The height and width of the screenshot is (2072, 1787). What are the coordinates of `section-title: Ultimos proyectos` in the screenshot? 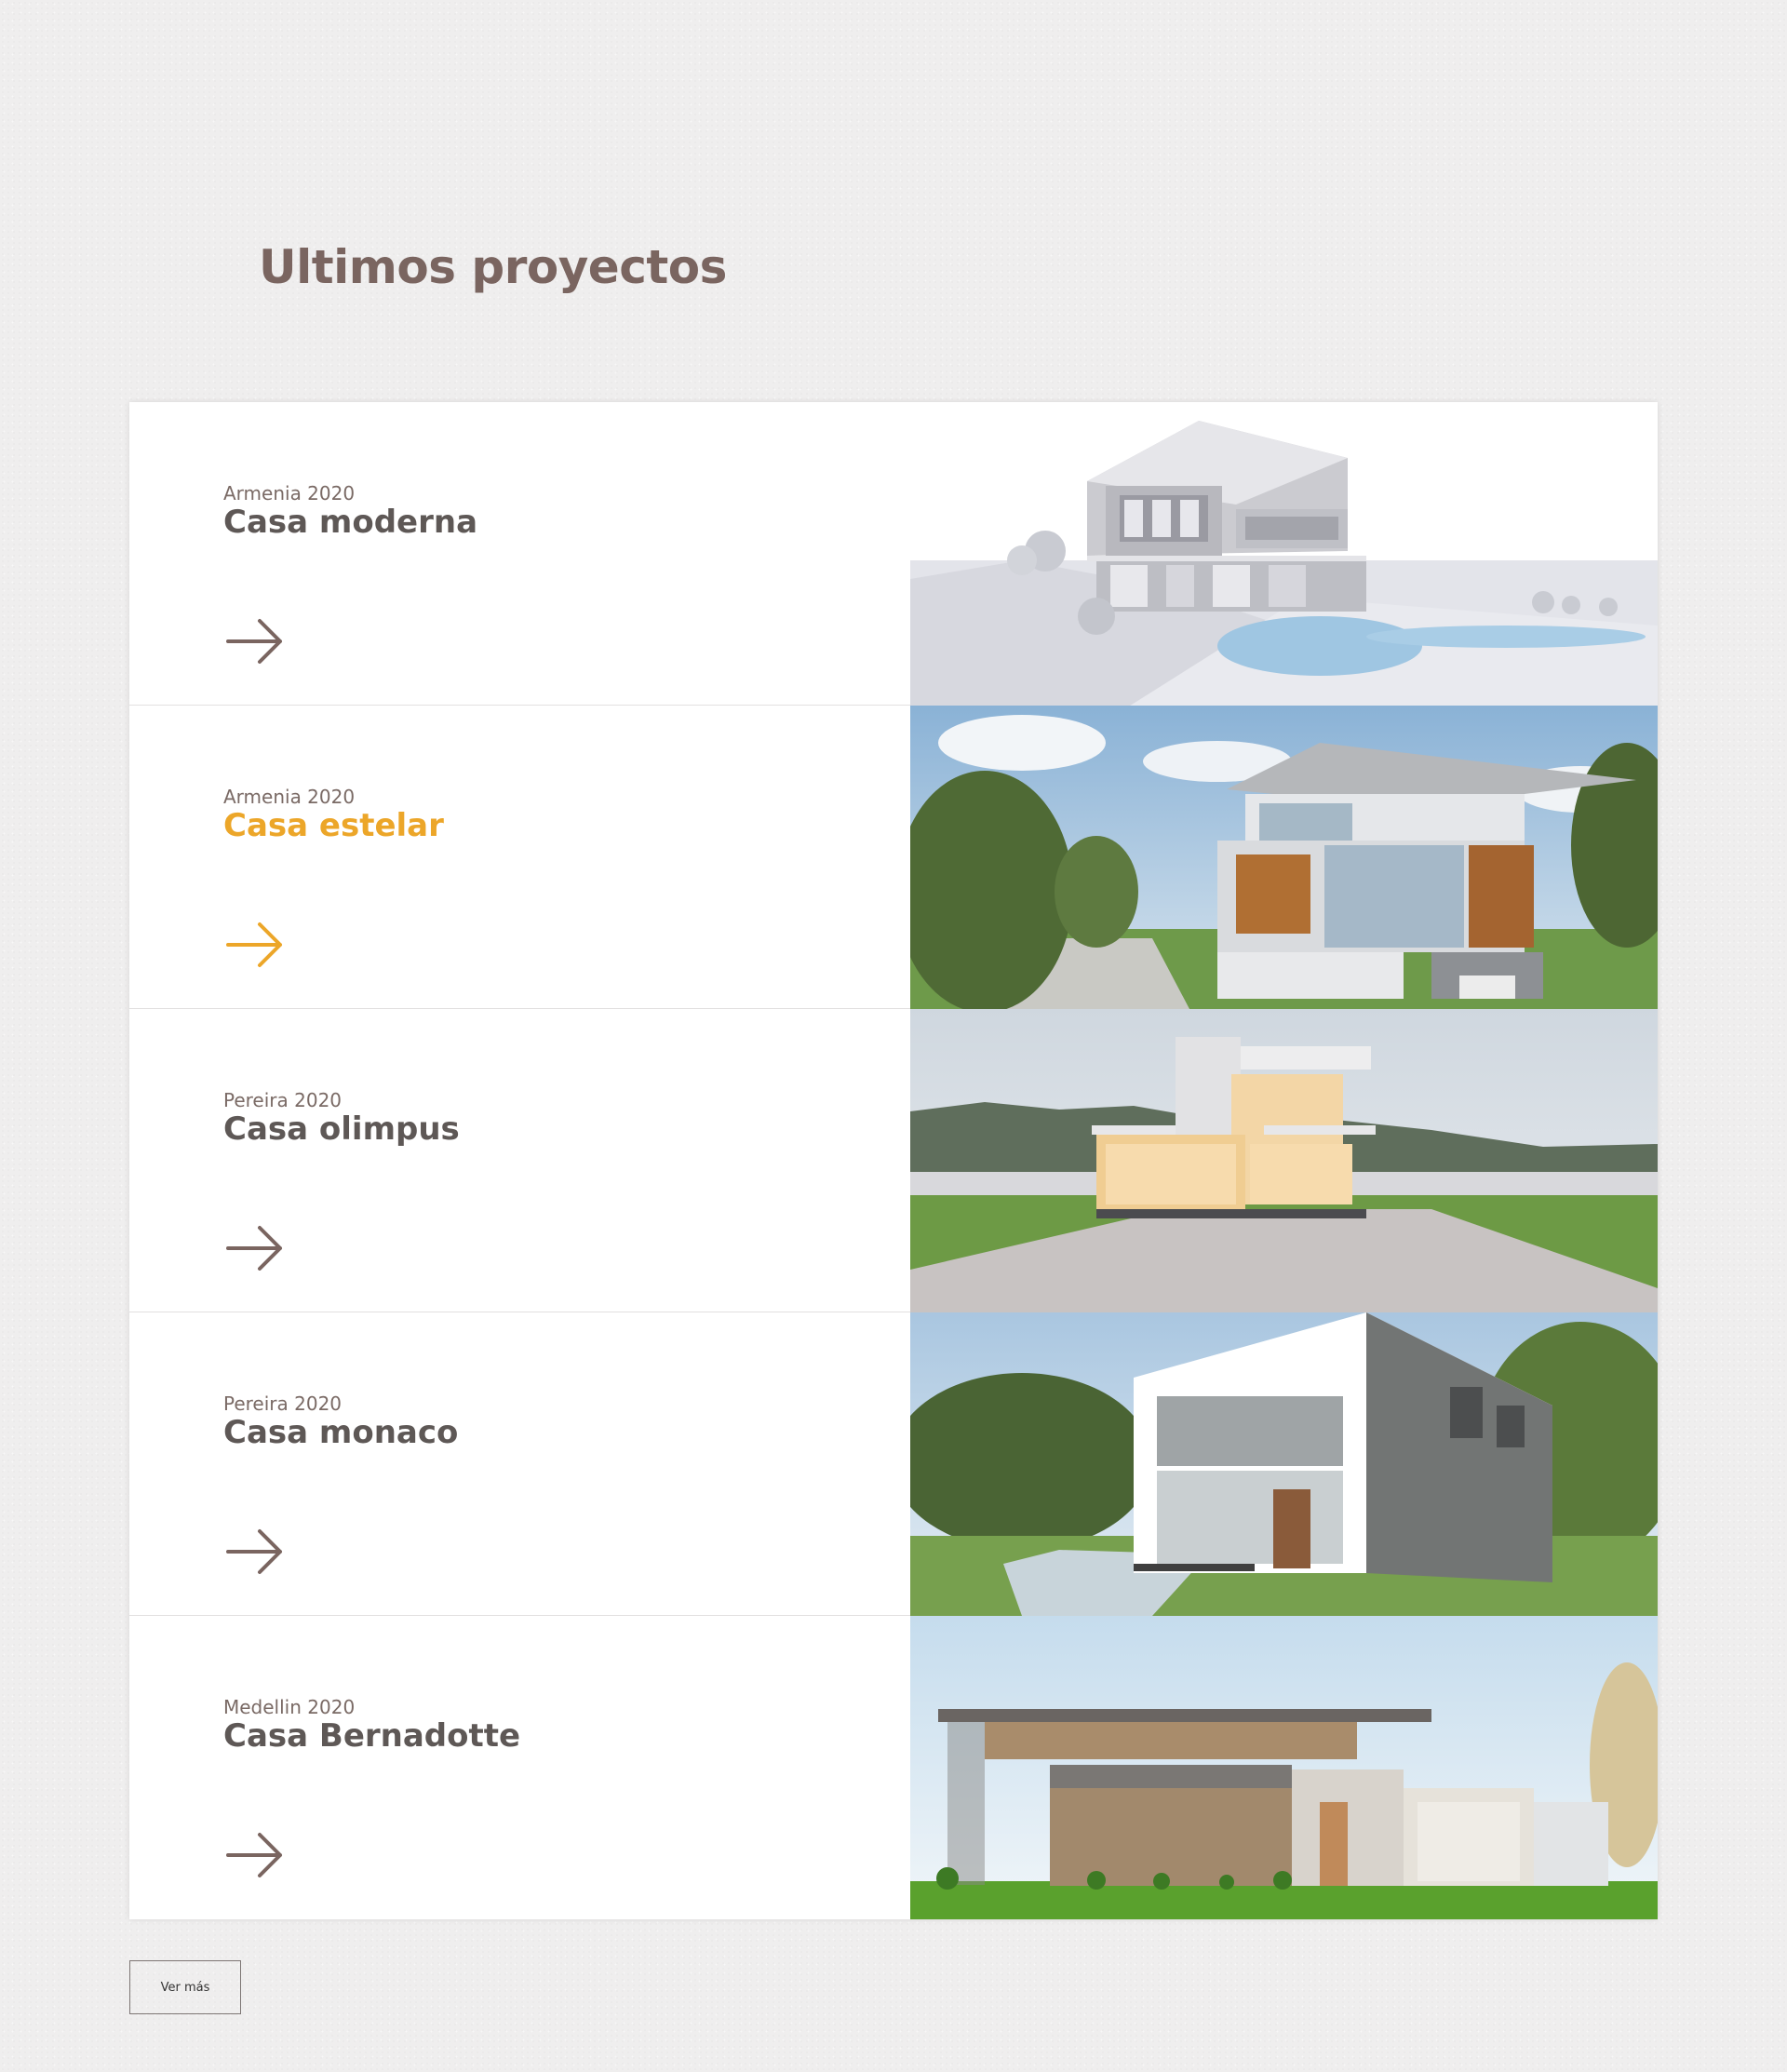 It's located at (493, 267).